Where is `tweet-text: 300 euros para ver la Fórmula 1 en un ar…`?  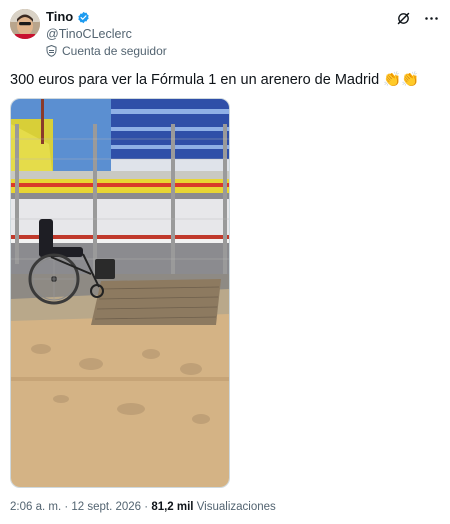
tweet-text: 300 euros para ver la Fórmula 1 en un ar… is located at coordinates (215, 80).